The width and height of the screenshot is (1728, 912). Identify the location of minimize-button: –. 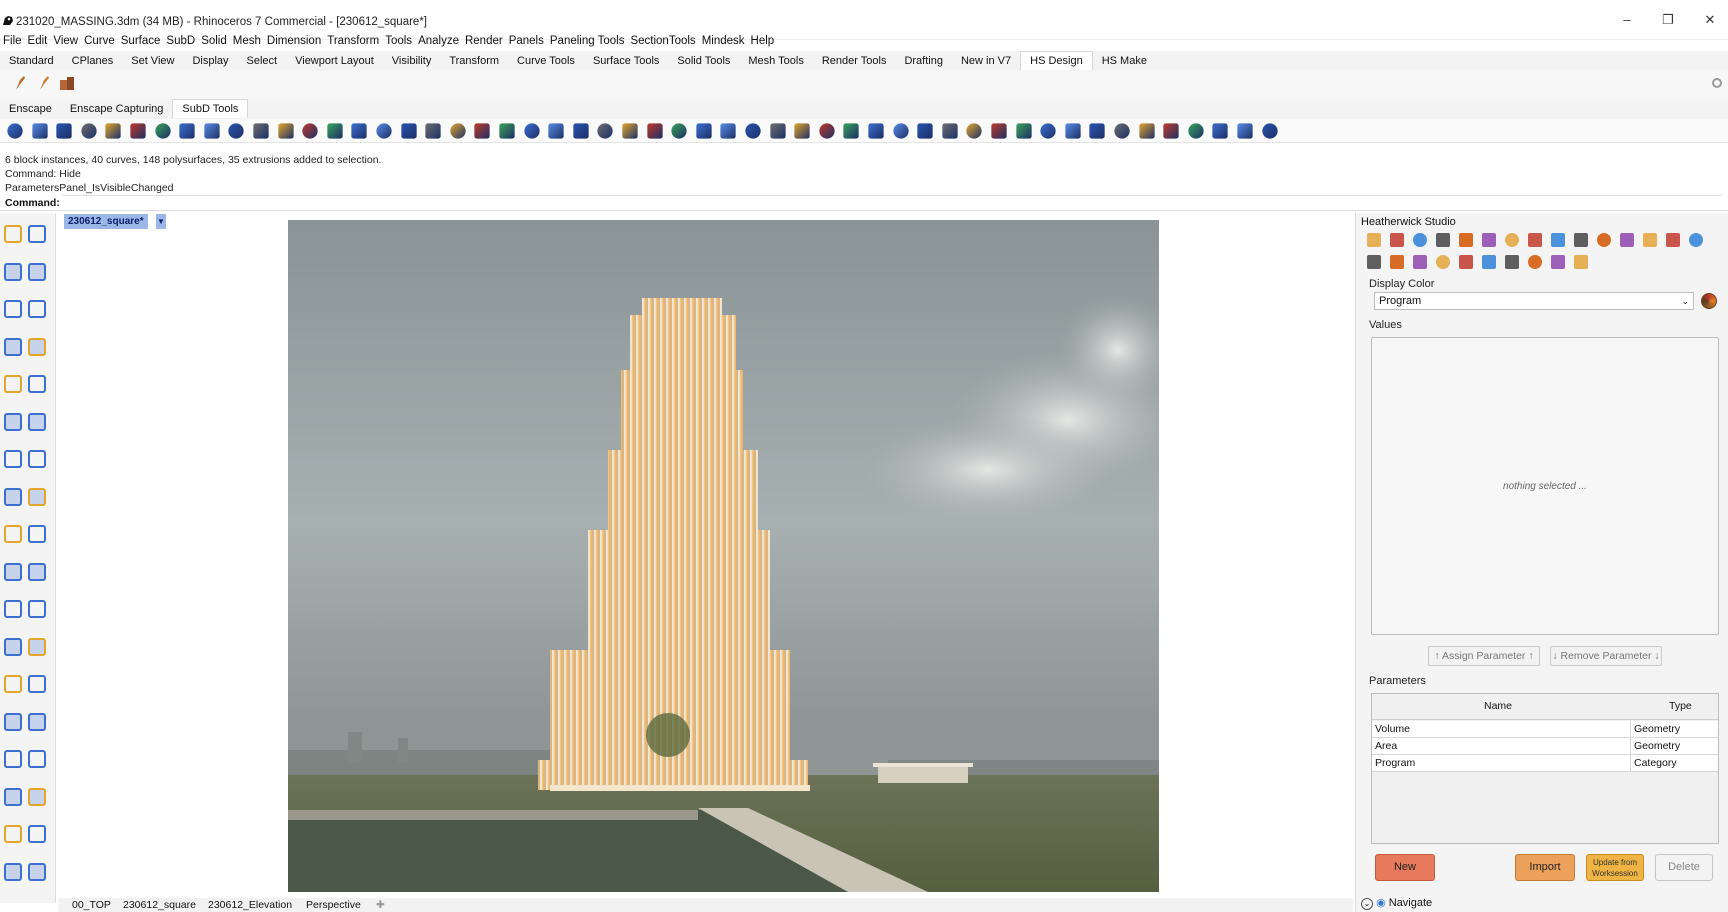
(1627, 21).